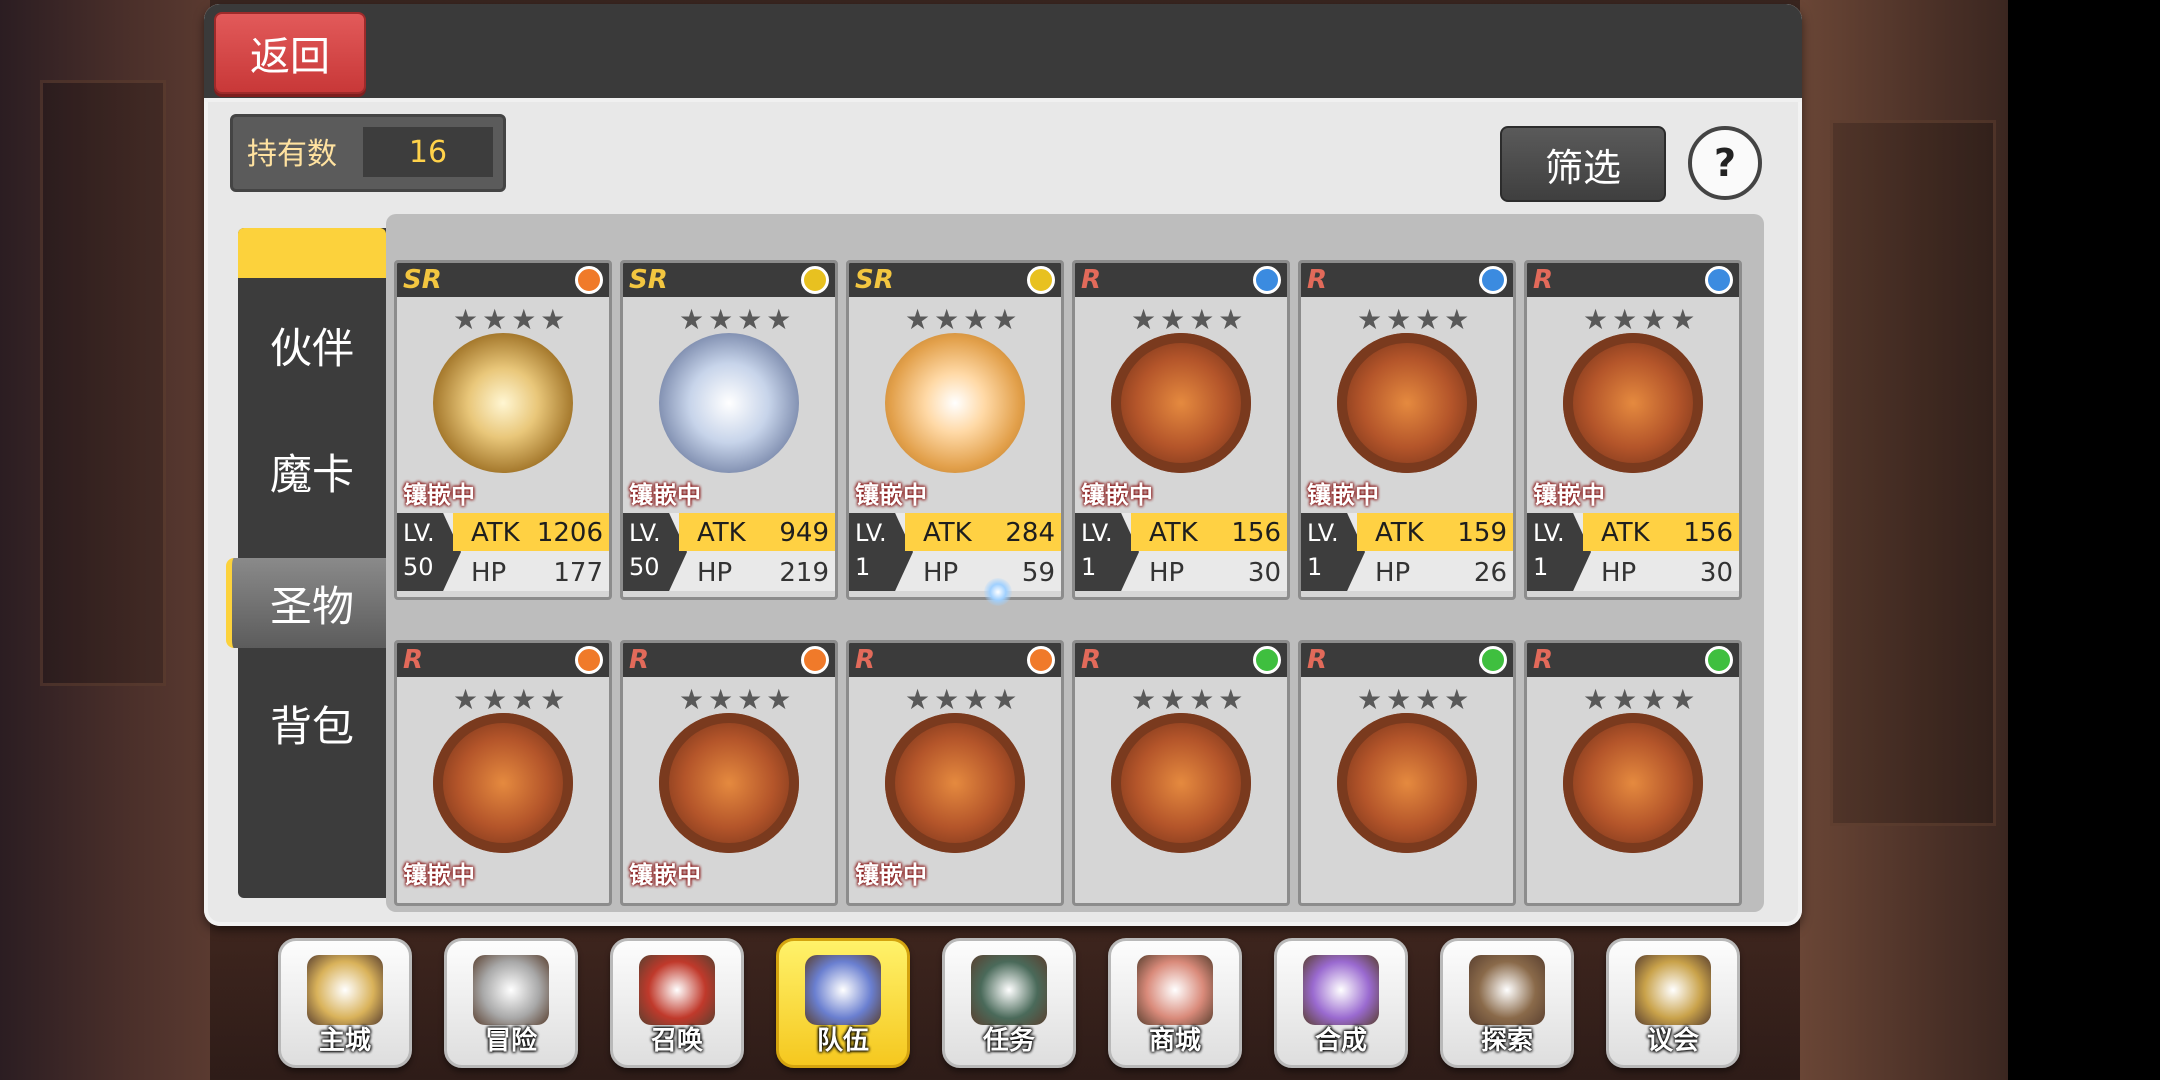  I want to click on council-emblem-icon, so click(1673, 990).